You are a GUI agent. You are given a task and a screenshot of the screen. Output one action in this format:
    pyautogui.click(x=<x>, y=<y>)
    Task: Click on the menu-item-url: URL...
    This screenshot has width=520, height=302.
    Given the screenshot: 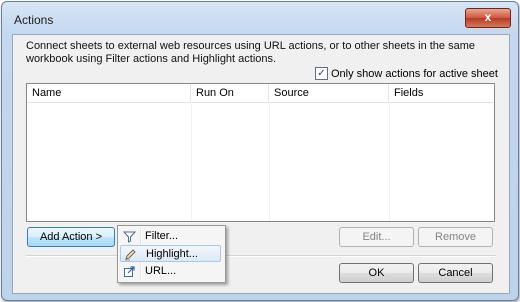 What is the action you would take?
    pyautogui.click(x=170, y=271)
    